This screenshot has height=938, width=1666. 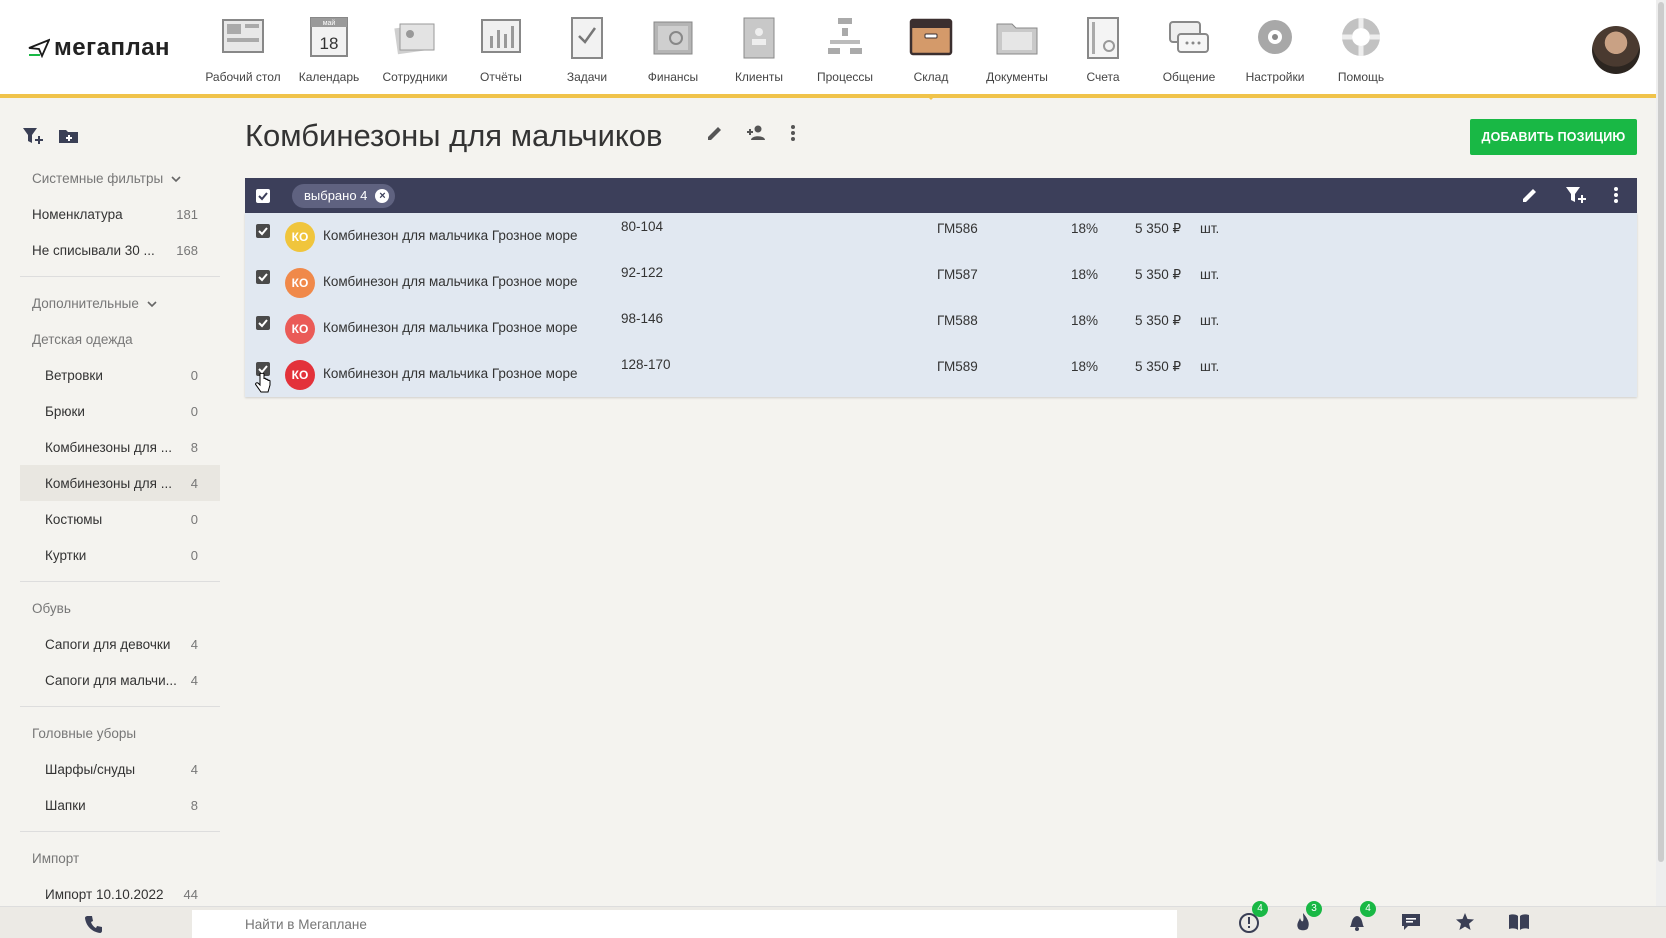 What do you see at coordinates (1085, 320) in the screenshot?
I see `item-vat: 18%` at bounding box center [1085, 320].